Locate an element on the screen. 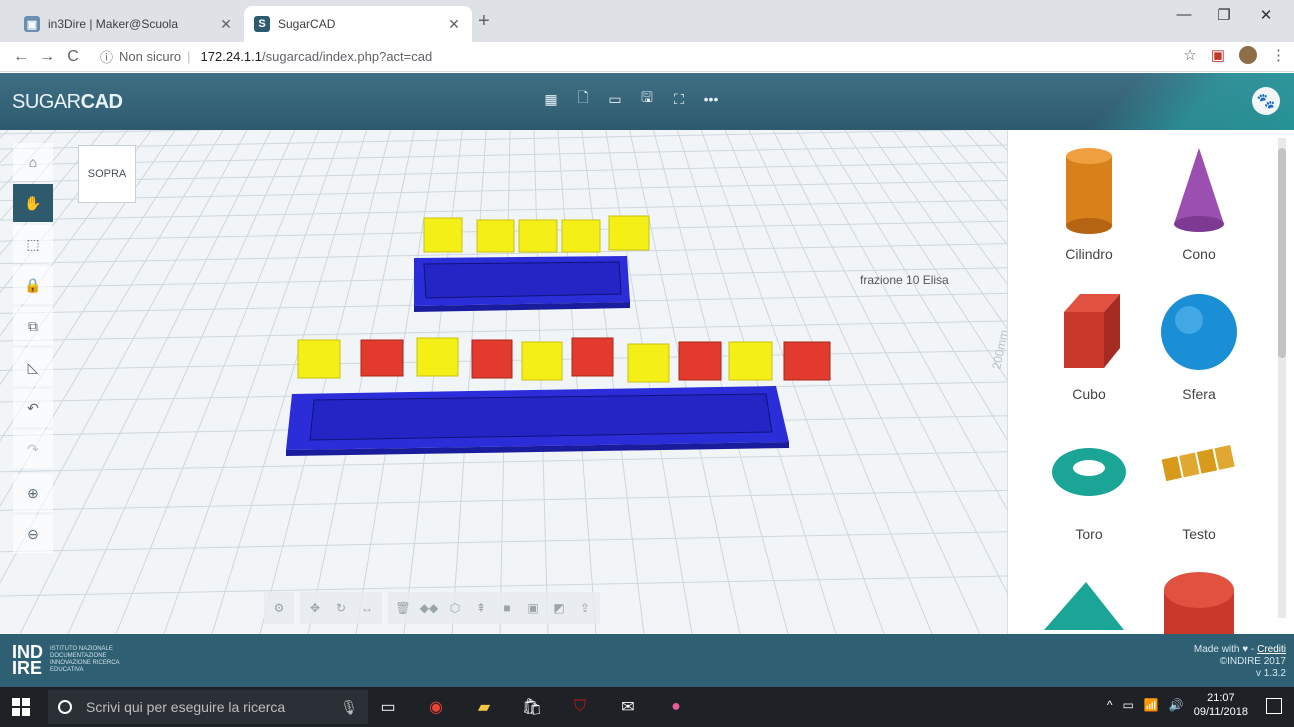 The image size is (1294, 727). store-icon: 🛍 is located at coordinates (532, 707).